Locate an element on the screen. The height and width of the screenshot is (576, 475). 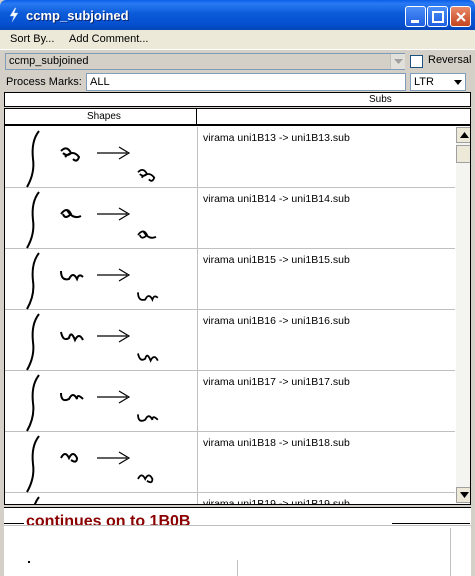
table-row: virama uni1B19 -> uni1B19.sub is located at coordinates (230, 499).